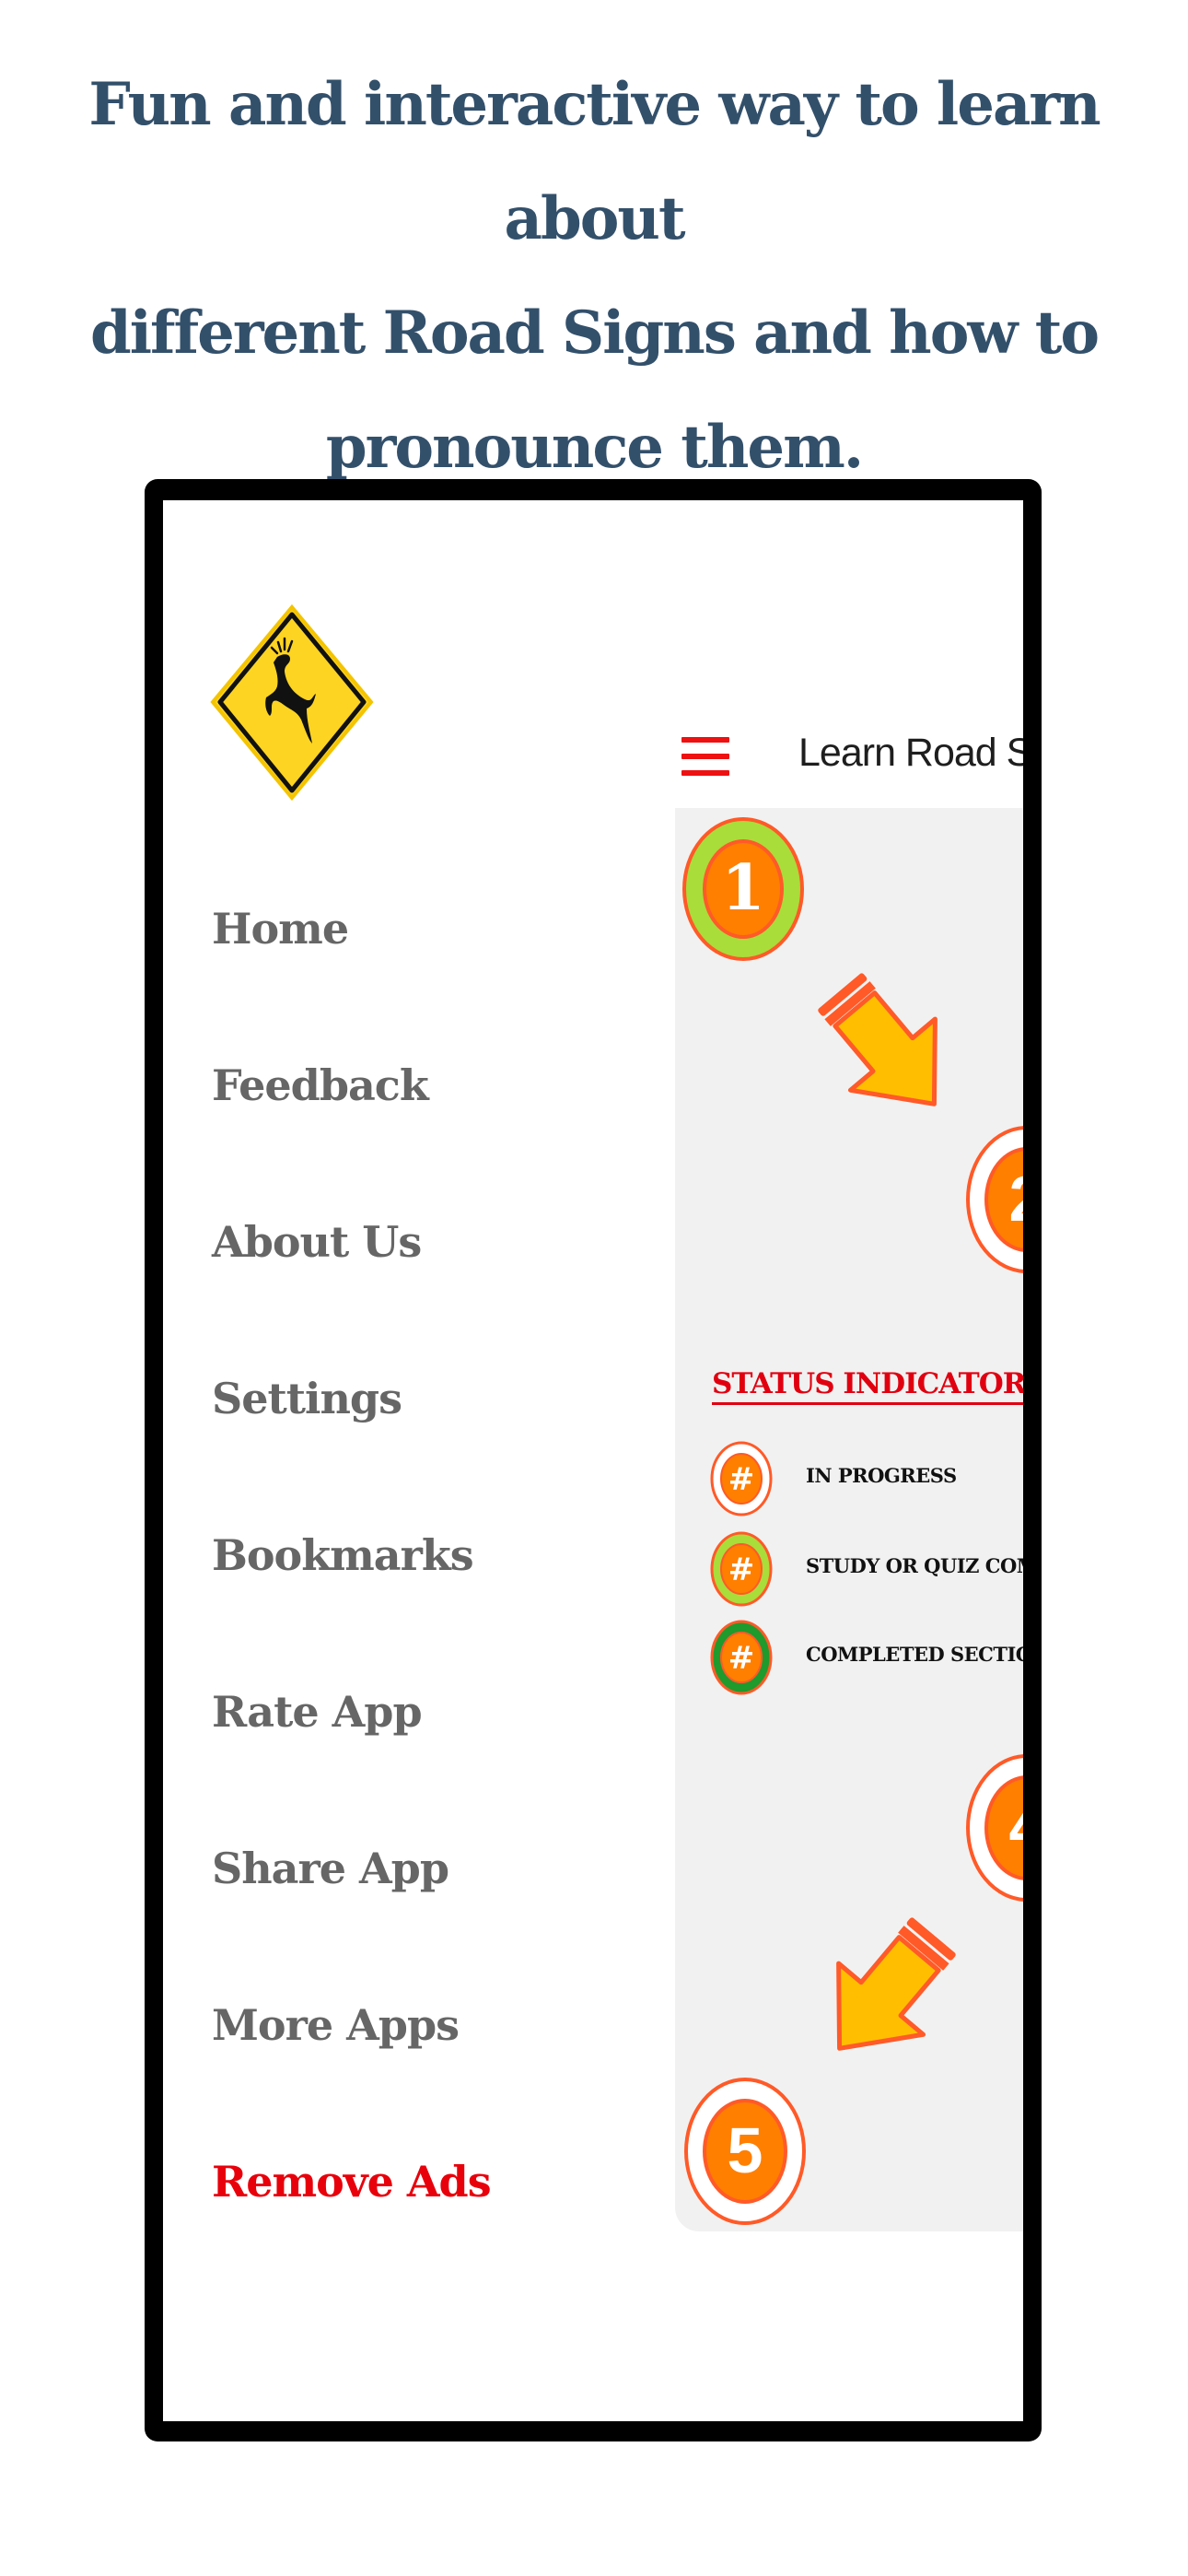  What do you see at coordinates (343, 1555) in the screenshot?
I see `menu-item-bookmarks: Bookmarks` at bounding box center [343, 1555].